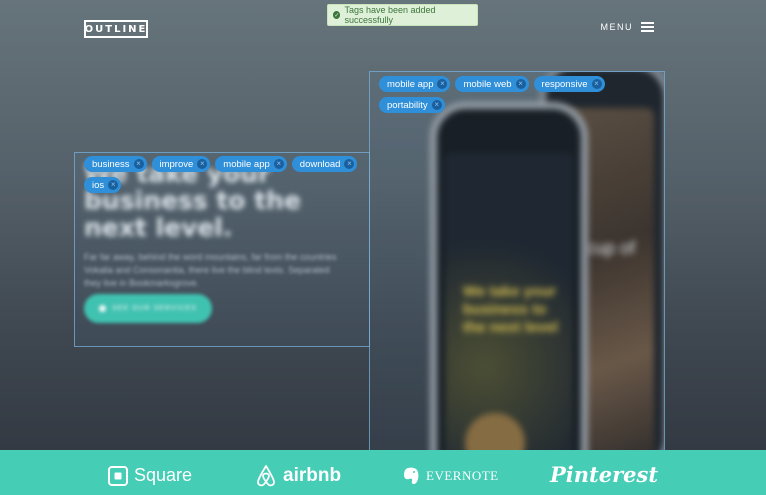  I want to click on brand-pinterest: Pinterest, so click(604, 474).